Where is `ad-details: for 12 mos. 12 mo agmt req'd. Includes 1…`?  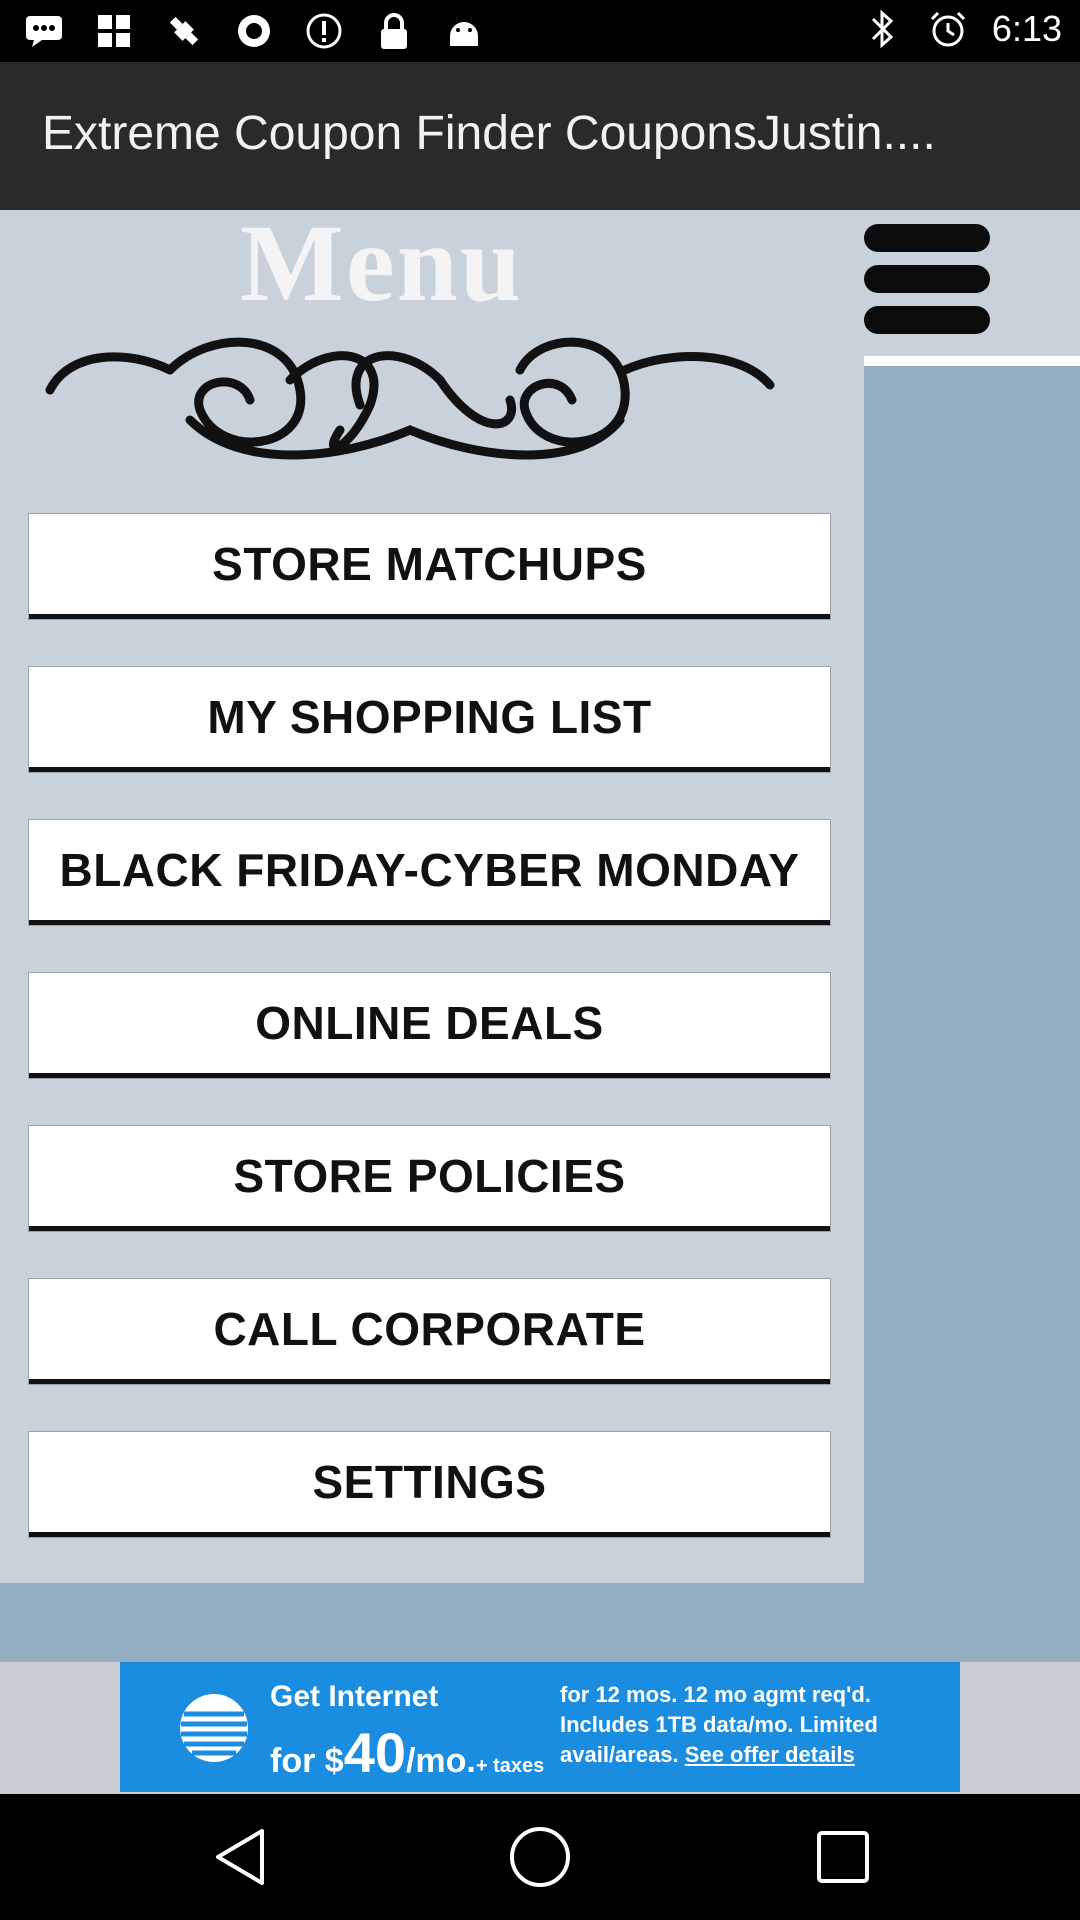
ad-details: for 12 mos. 12 mo agmt req'd. Includes 1… is located at coordinates (719, 1725).